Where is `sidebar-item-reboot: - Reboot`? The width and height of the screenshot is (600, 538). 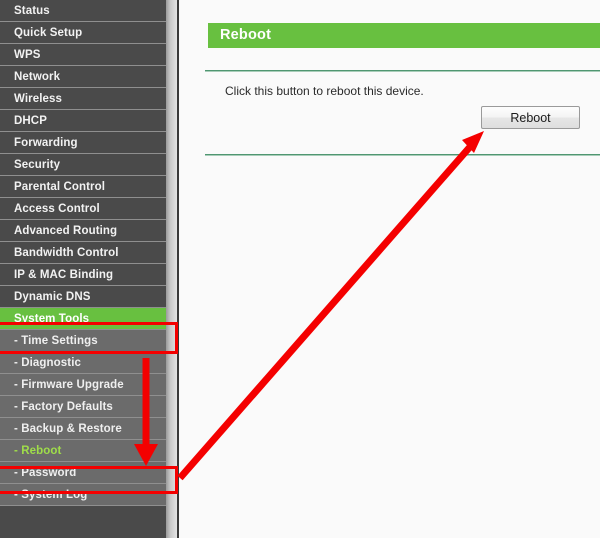
sidebar-item-reboot: - Reboot is located at coordinates (83, 451).